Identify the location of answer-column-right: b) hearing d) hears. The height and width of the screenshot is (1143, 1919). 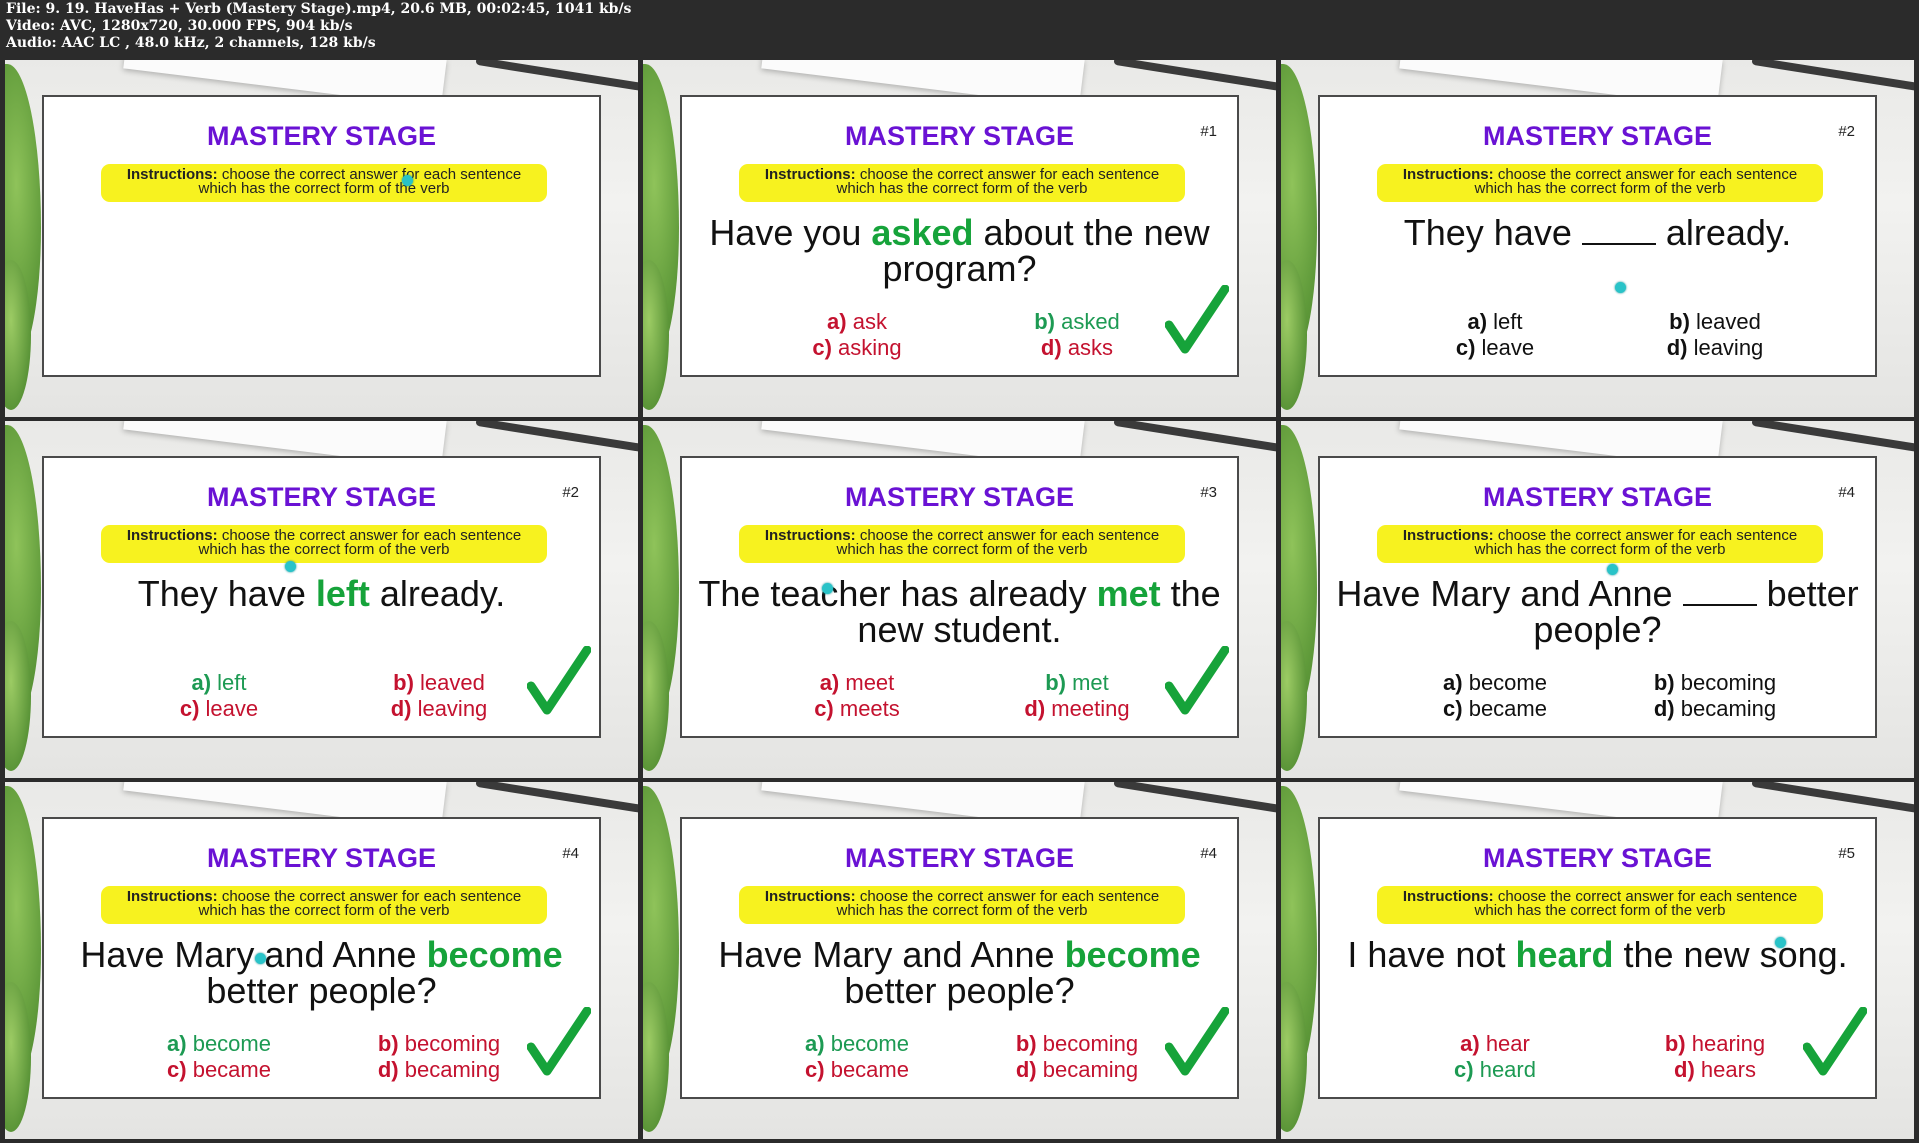
(1715, 1057).